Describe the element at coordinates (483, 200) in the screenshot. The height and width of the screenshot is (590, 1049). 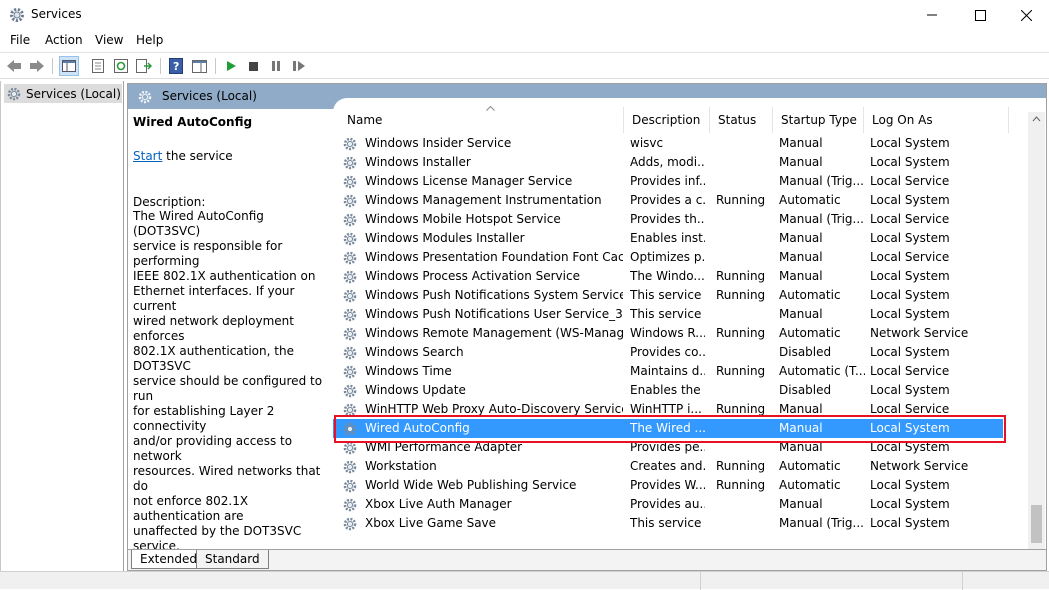
I see `service-name: Windows Management Instrumentation` at that location.